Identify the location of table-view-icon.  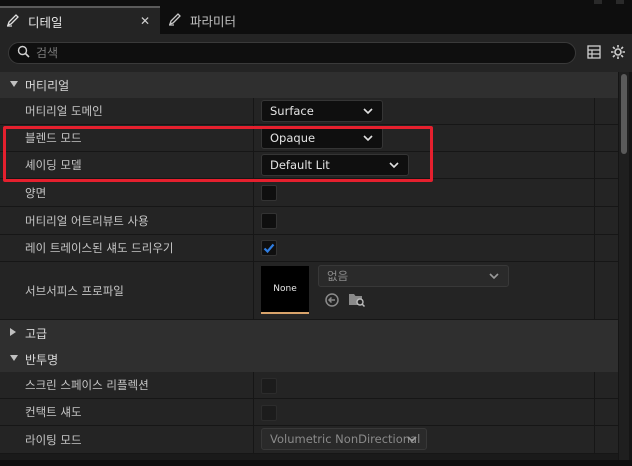
(594, 53).